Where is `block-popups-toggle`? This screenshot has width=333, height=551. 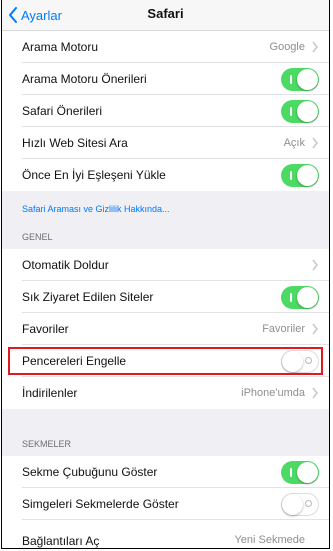
block-popups-toggle is located at coordinates (300, 361).